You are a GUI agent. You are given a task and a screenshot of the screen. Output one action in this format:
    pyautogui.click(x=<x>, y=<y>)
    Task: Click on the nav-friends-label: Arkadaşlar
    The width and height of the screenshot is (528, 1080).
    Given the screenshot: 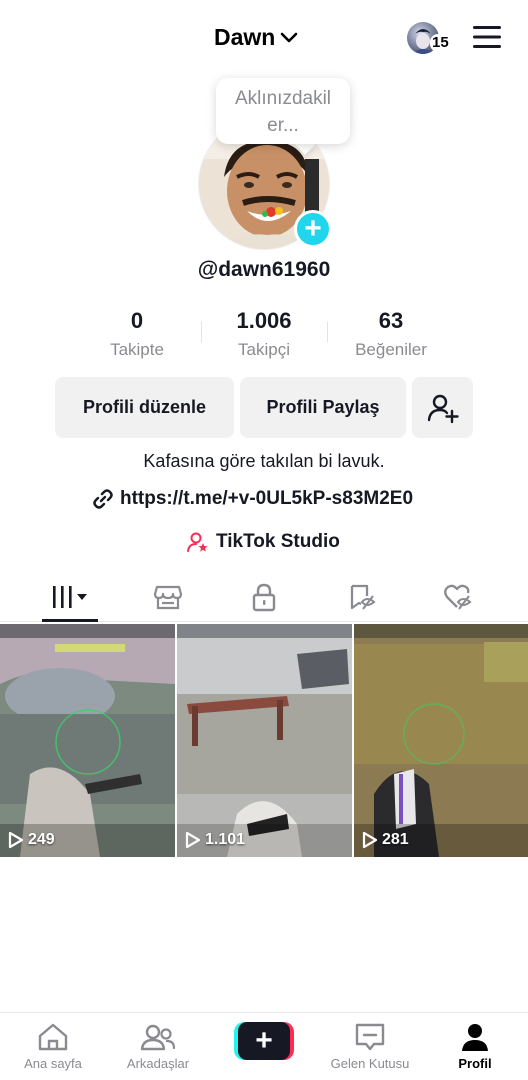 What is the action you would take?
    pyautogui.click(x=158, y=1063)
    